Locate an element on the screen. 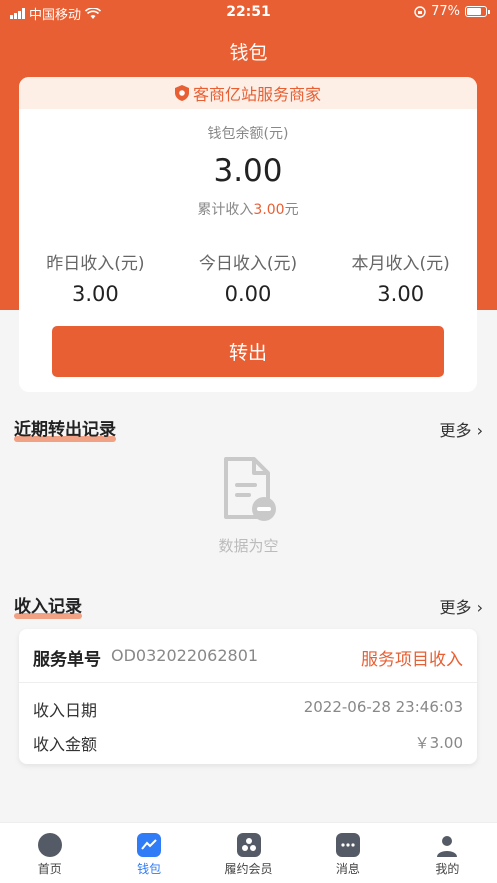 The height and width of the screenshot is (883, 497). tab-profile: 我的 is located at coordinates (447, 853).